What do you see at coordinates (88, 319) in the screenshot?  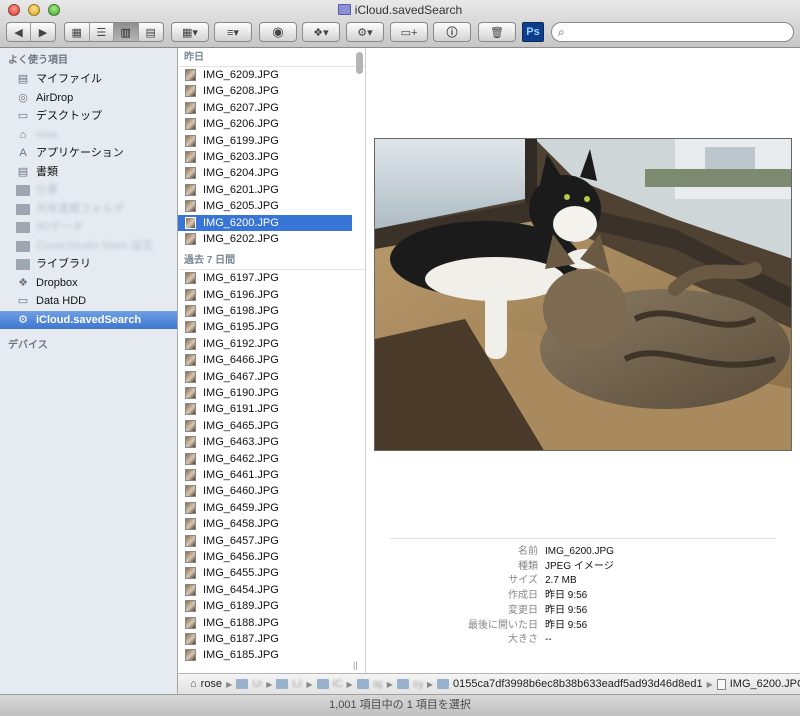 I see `sidebar-item: ⚙ iCloud.savedSearch` at bounding box center [88, 319].